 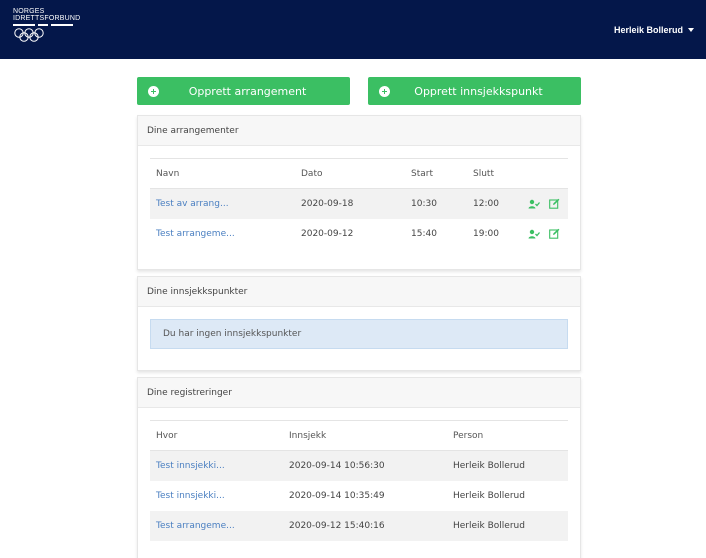 What do you see at coordinates (29, 35) in the screenshot?
I see `olympic-rings-icon` at bounding box center [29, 35].